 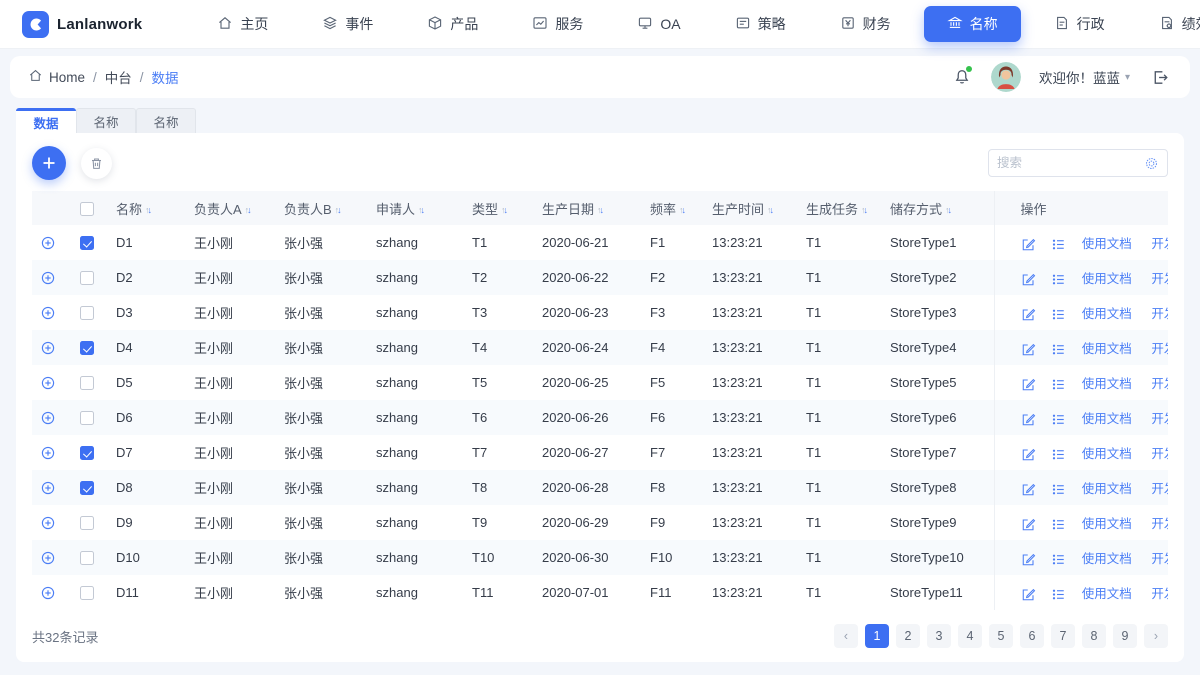 What do you see at coordinates (962, 77) in the screenshot?
I see `notification-bell-button` at bounding box center [962, 77].